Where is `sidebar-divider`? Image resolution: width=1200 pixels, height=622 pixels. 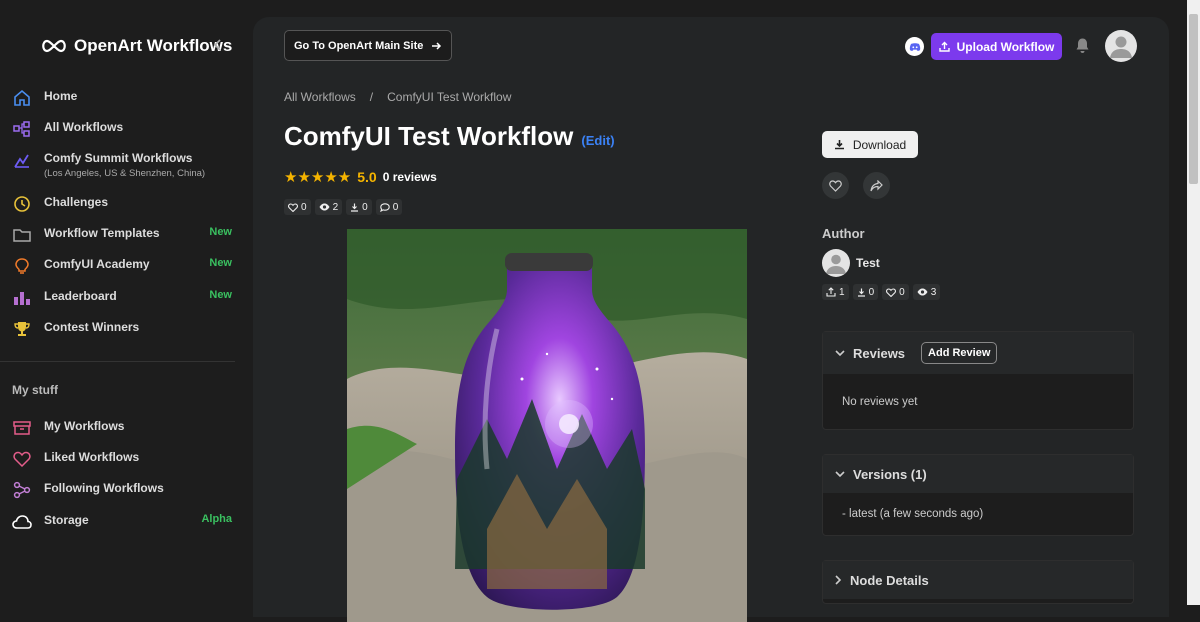
sidebar-divider is located at coordinates (117, 361).